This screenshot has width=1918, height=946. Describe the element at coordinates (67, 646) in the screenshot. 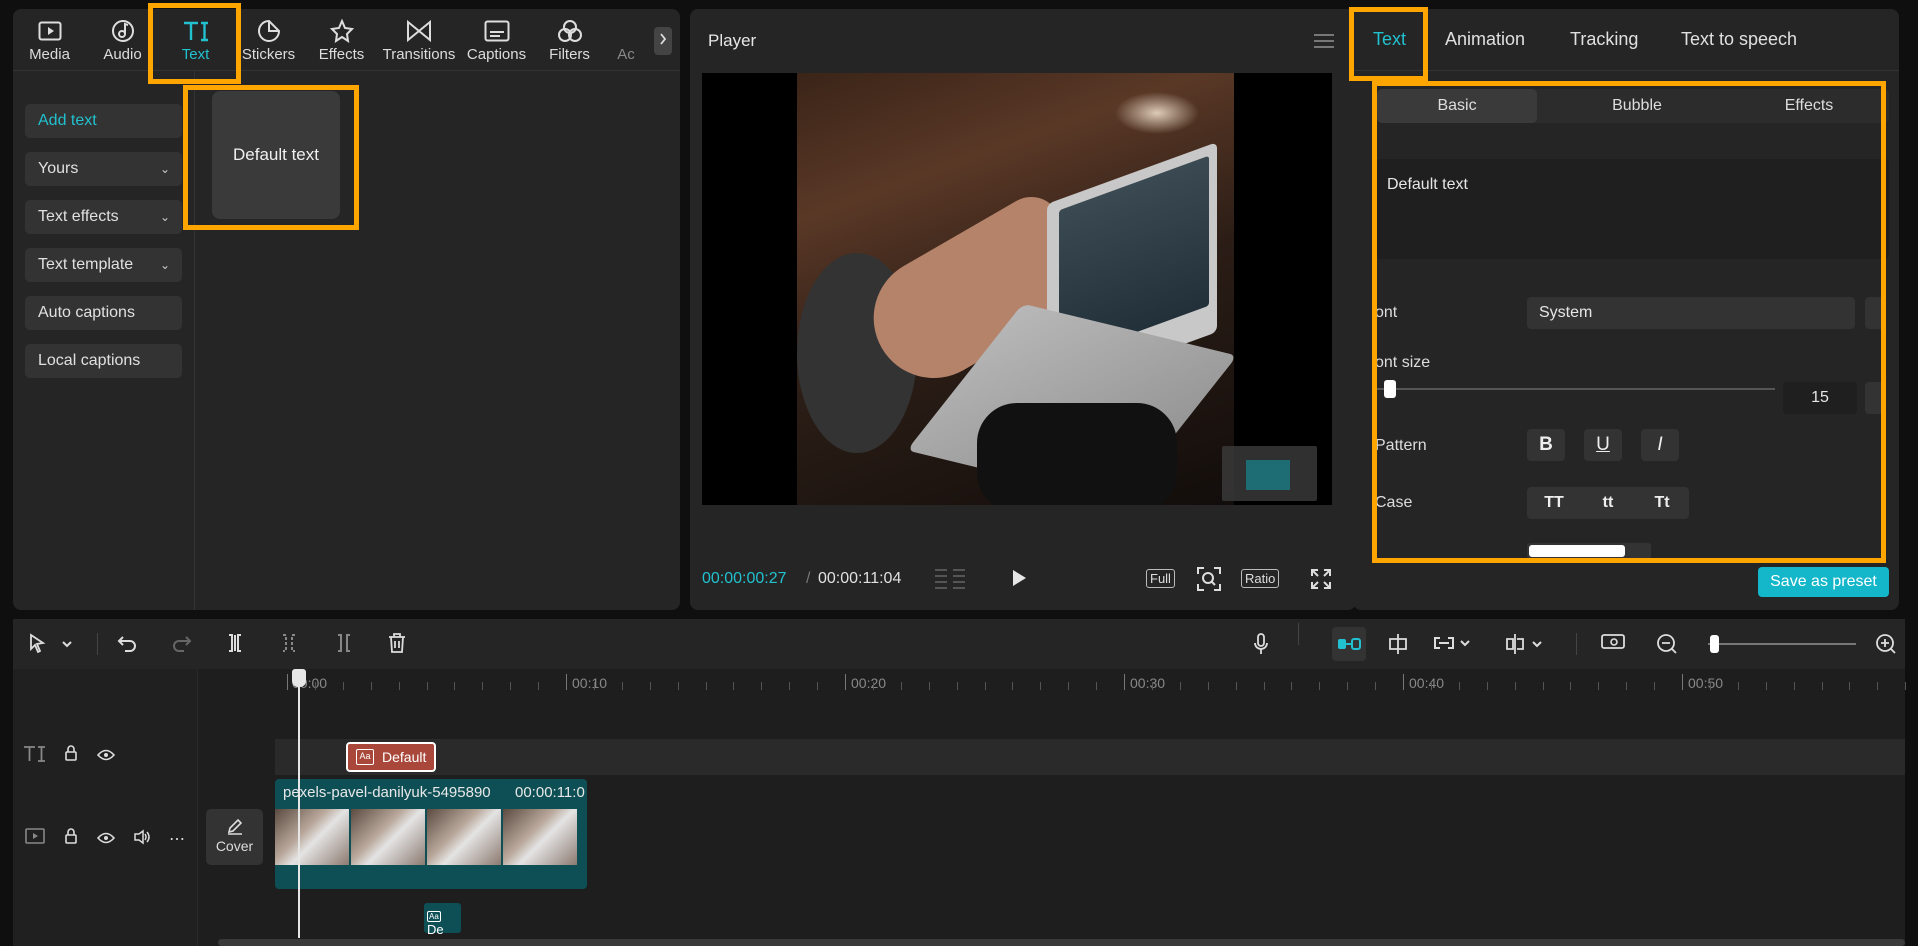

I see `chevron-down-icon` at that location.